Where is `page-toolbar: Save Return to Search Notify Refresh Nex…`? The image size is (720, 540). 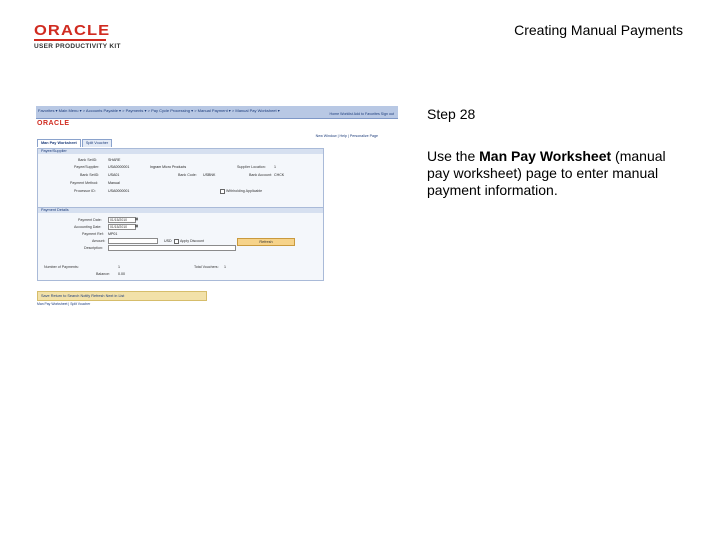
page-toolbar: Save Return to Search Notify Refresh Nex… is located at coordinates (122, 296).